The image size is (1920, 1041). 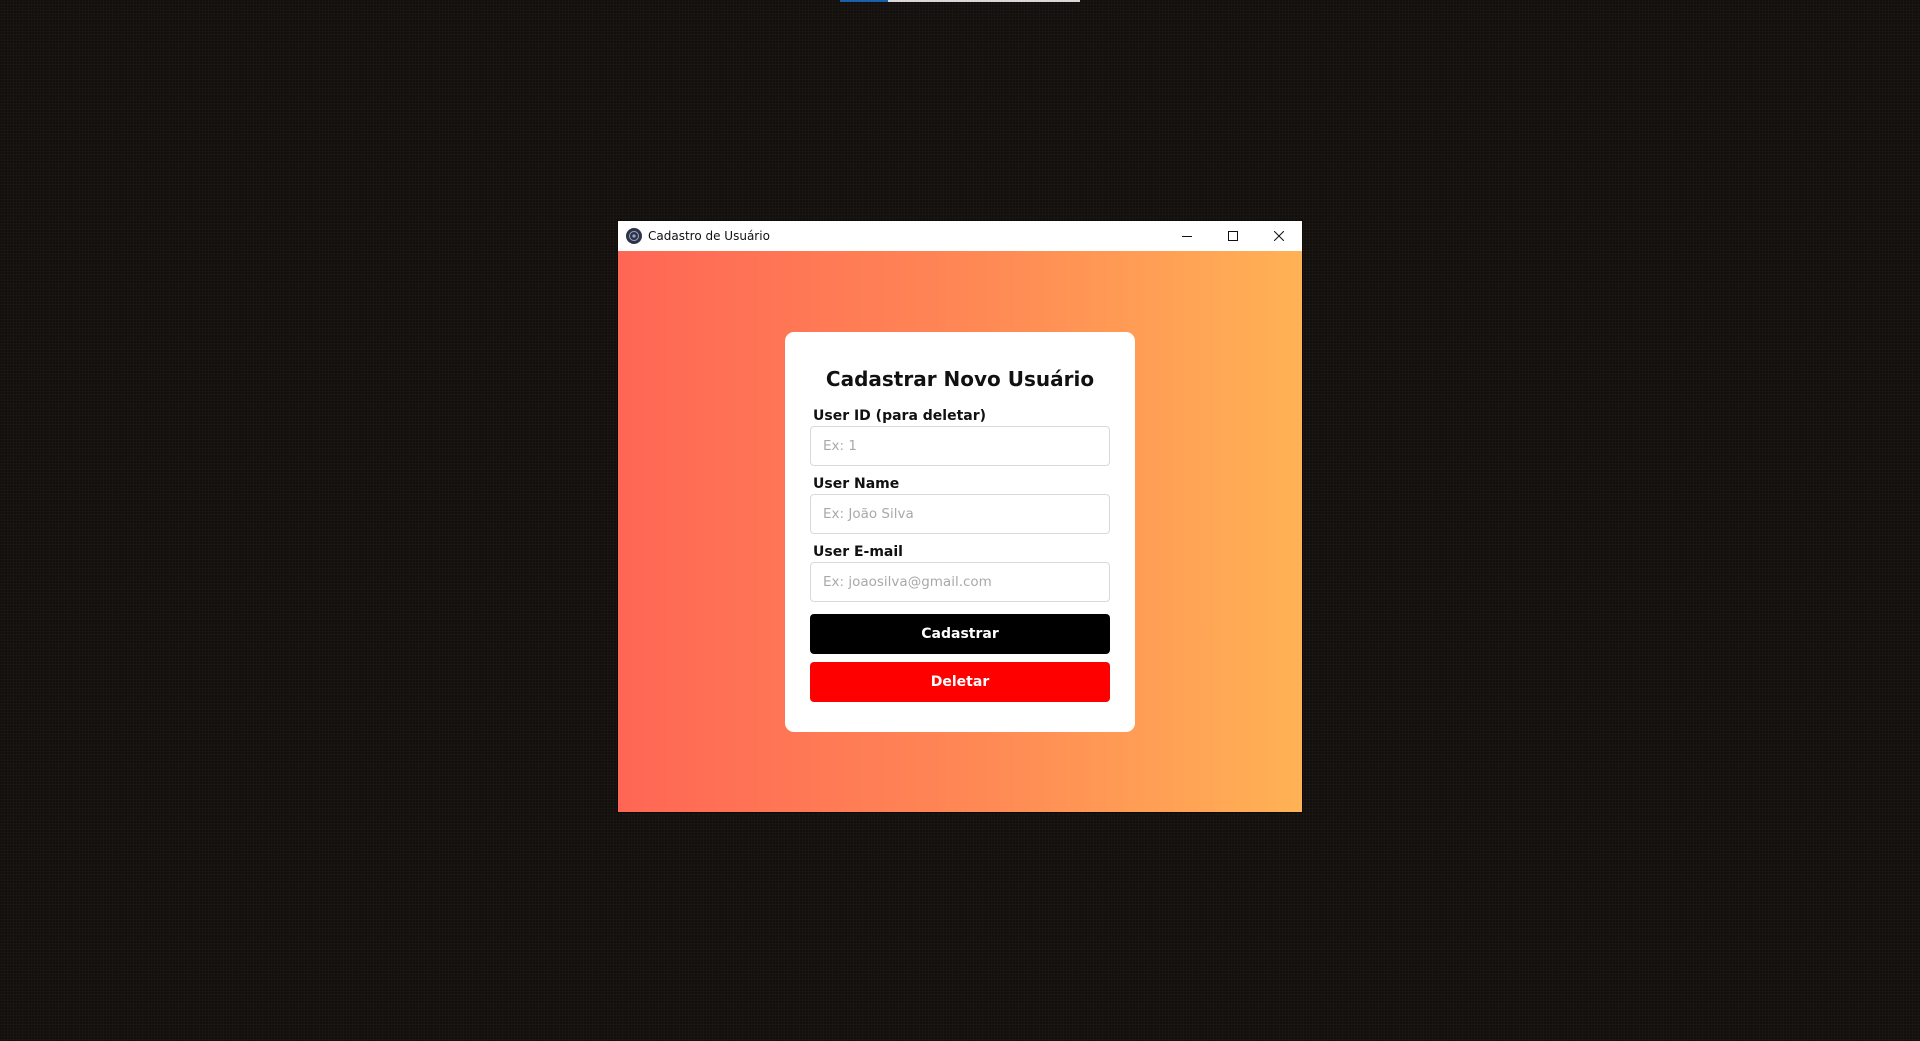 I want to click on maximize-button, so click(x=1233, y=236).